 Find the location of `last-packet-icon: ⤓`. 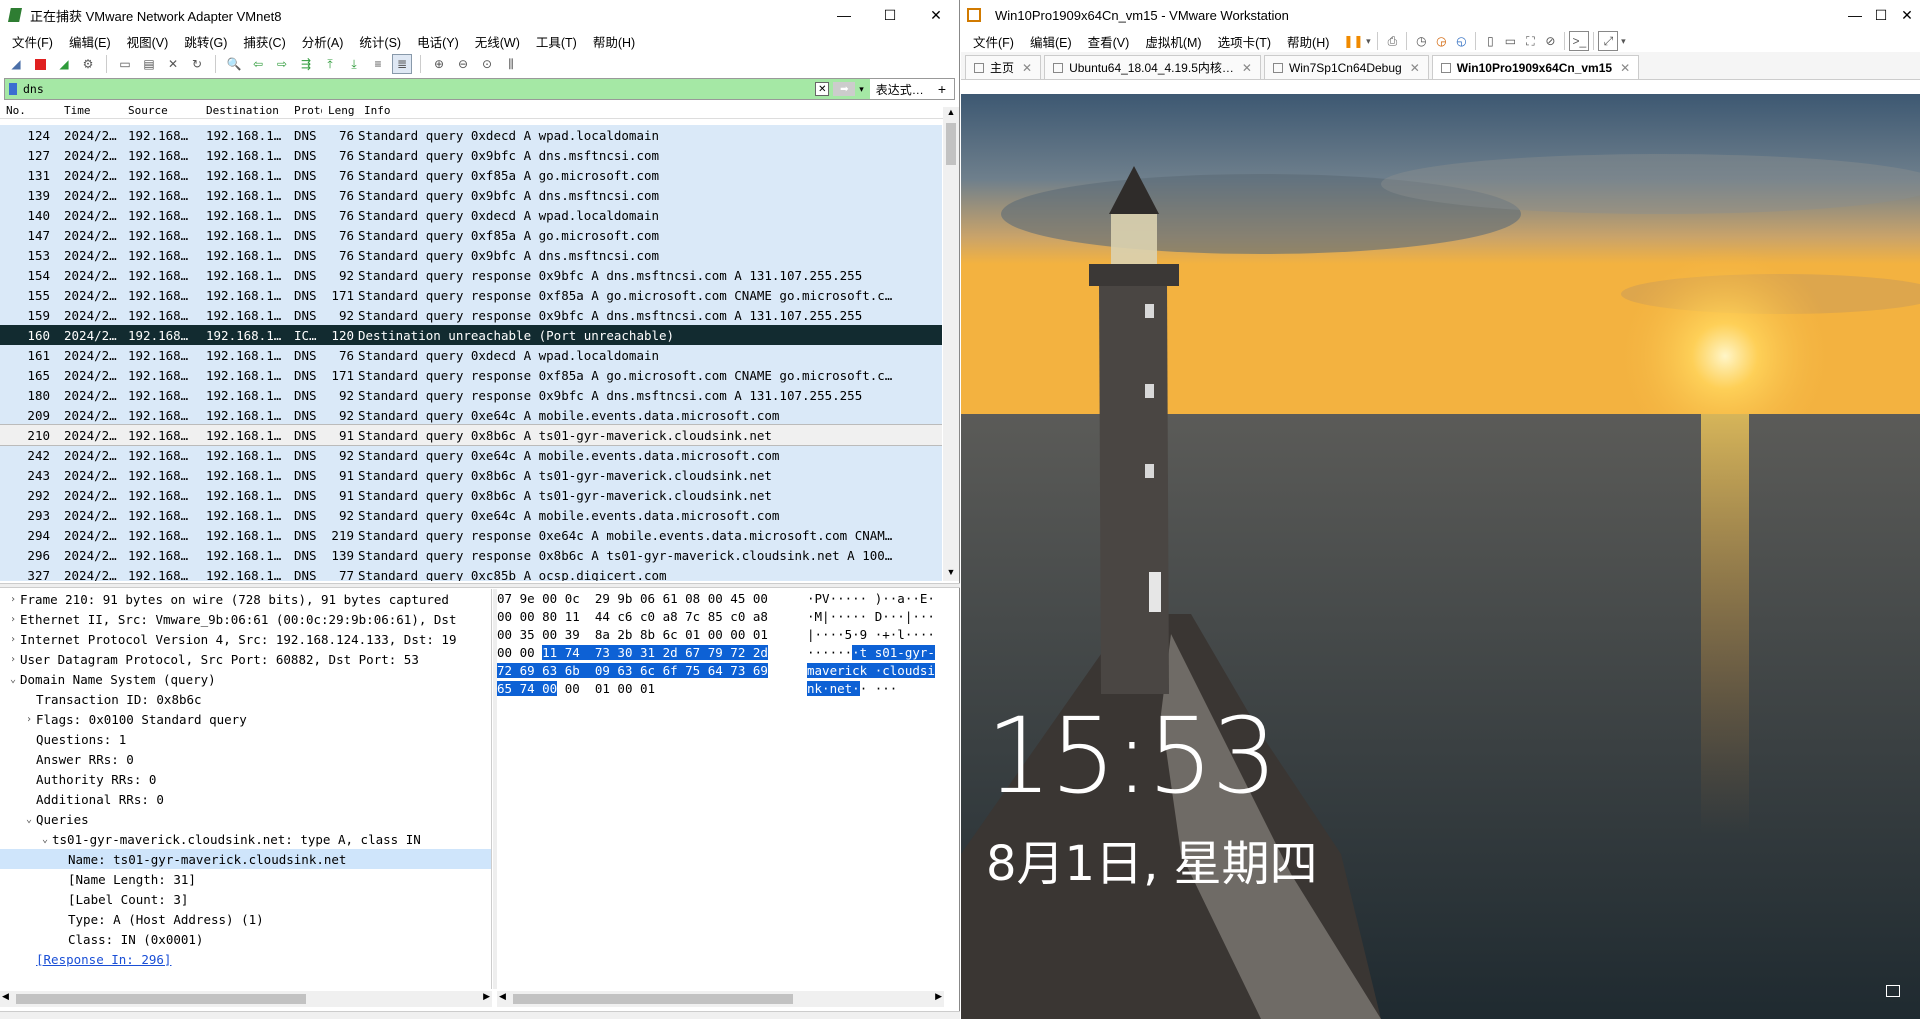

last-packet-icon: ⤓ is located at coordinates (354, 64).